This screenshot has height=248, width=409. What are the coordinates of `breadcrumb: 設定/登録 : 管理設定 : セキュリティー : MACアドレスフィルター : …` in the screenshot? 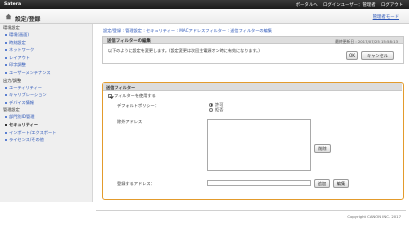 It's located at (187, 31).